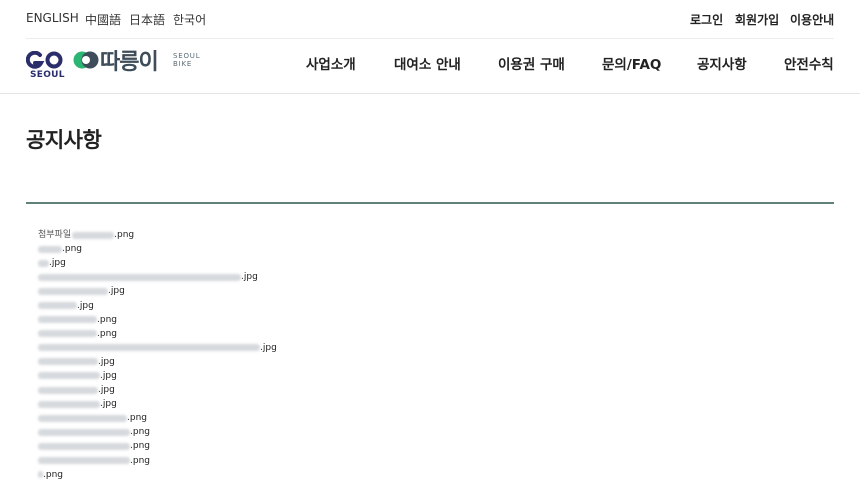  I want to click on top-utility-bar: ENGLISH 中國語 日本語 한국어 로그인 회원가입 이용안내, so click(430, 19).